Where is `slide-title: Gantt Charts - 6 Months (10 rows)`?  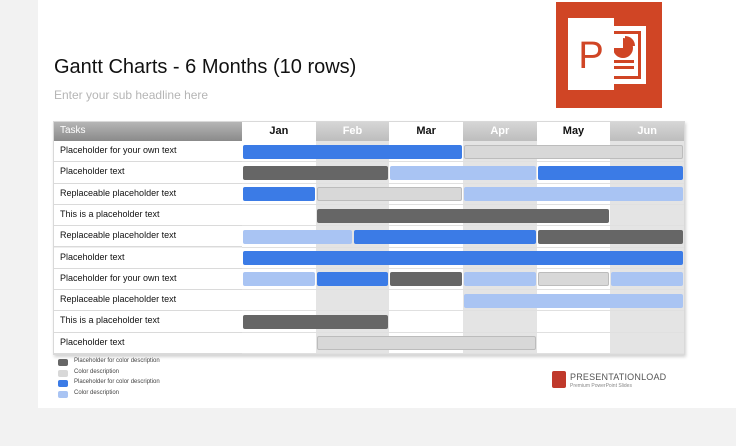 slide-title: Gantt Charts - 6 Months (10 rows) is located at coordinates (205, 67).